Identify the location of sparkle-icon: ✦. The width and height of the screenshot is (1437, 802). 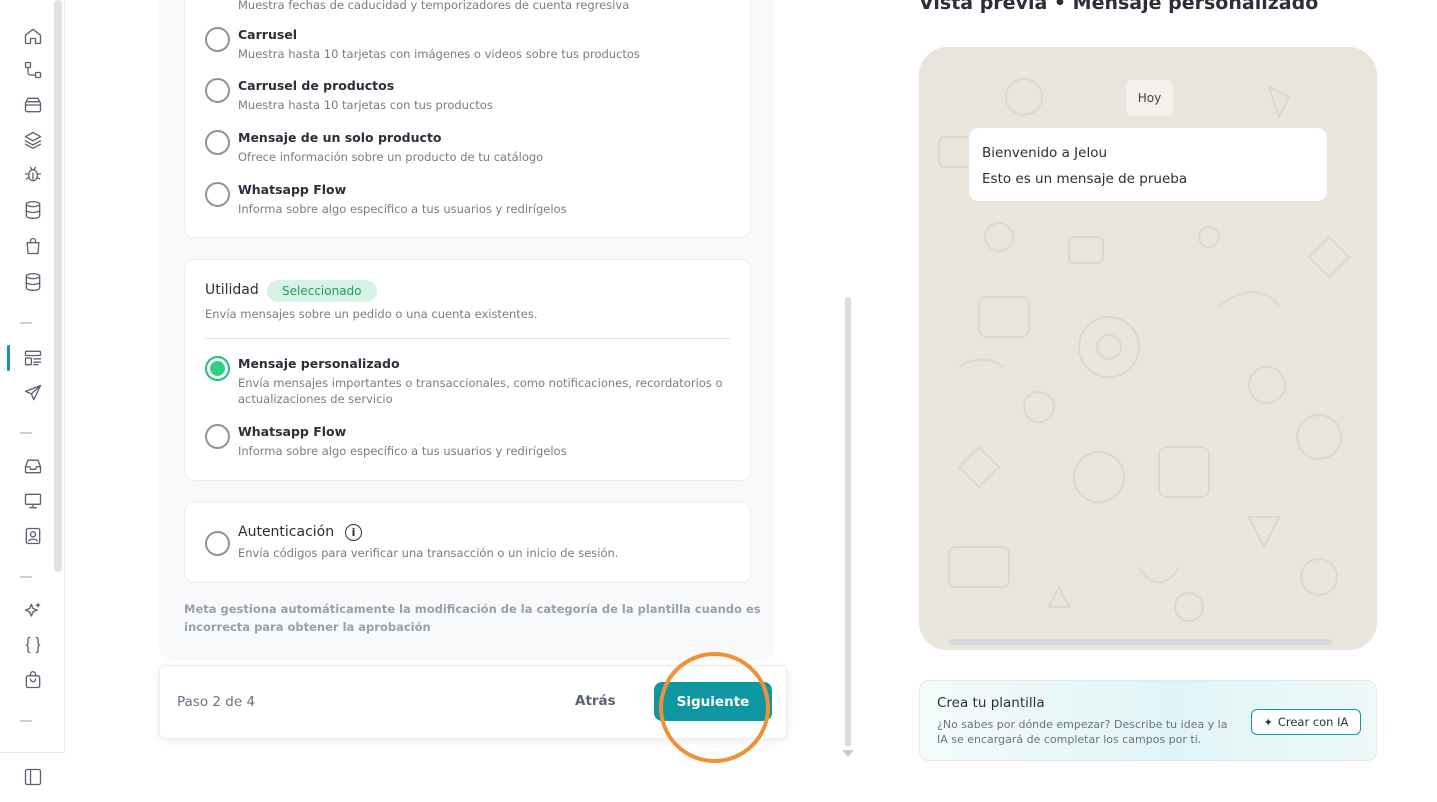
(1268, 722).